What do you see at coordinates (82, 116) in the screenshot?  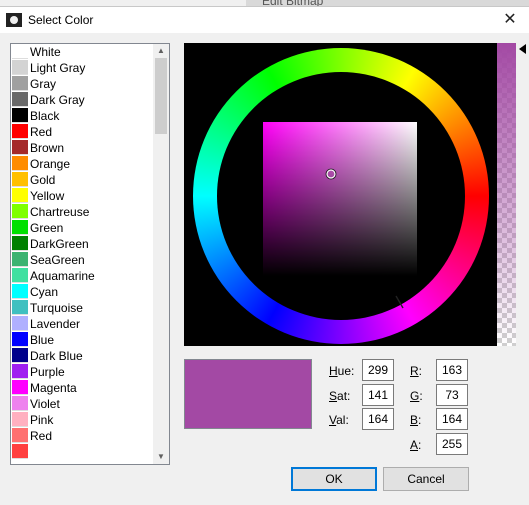 I see `list-item: Black` at bounding box center [82, 116].